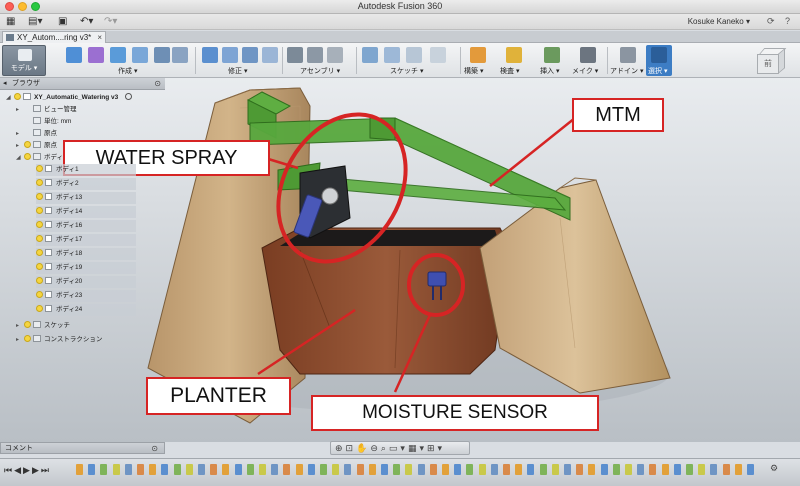  Describe the element at coordinates (86, 170) in the screenshot. I see `tree-item-body: ボディ1` at that location.